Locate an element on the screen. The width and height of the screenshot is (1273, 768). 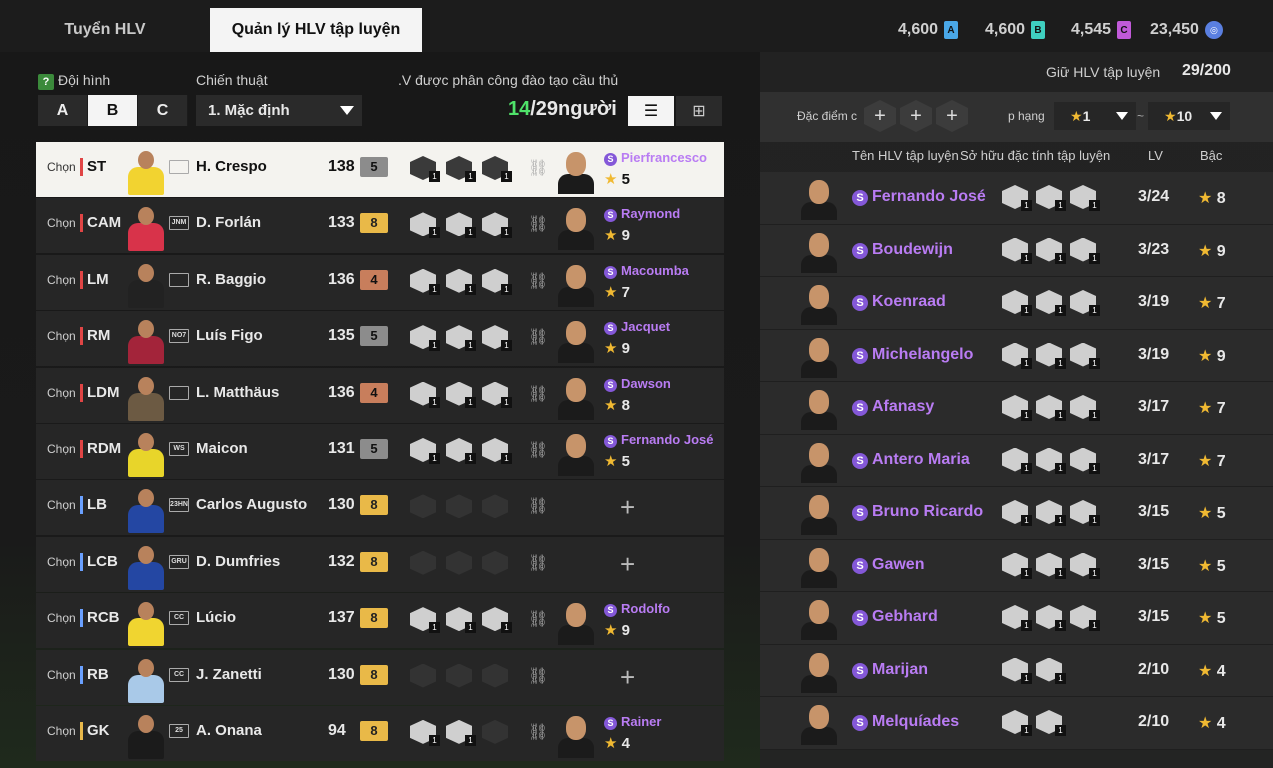
coach-row: S Koenraad 1 1 1 3/19 ★ 7 is located at coordinates (1016, 303).